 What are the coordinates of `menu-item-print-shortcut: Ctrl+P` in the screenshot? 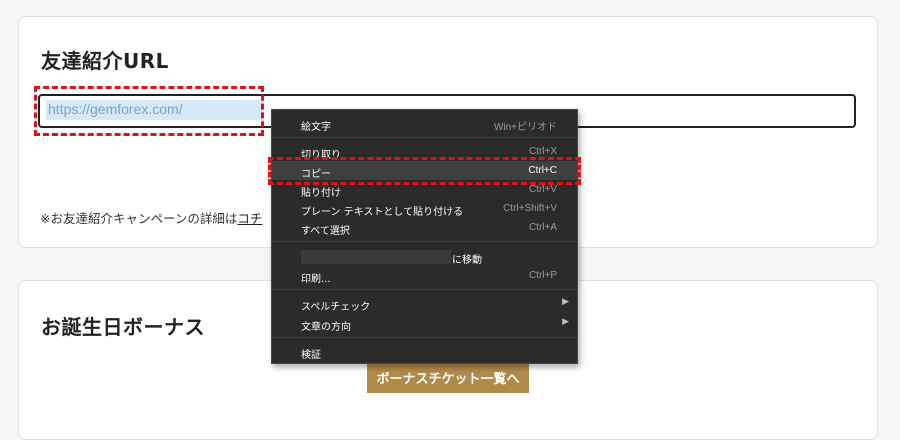 It's located at (542, 275).